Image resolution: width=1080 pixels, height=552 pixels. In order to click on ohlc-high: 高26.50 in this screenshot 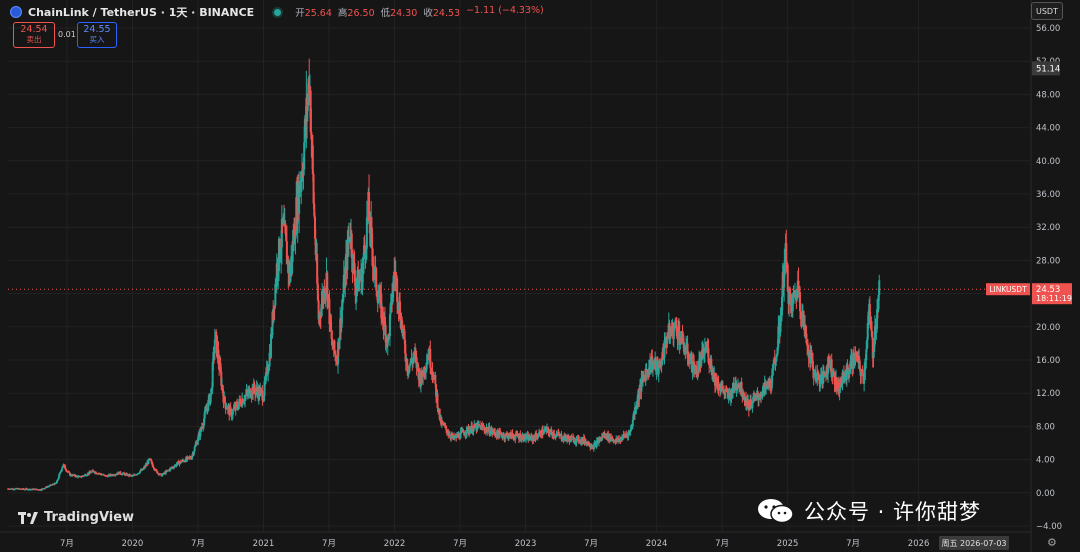, I will do `click(356, 13)`.